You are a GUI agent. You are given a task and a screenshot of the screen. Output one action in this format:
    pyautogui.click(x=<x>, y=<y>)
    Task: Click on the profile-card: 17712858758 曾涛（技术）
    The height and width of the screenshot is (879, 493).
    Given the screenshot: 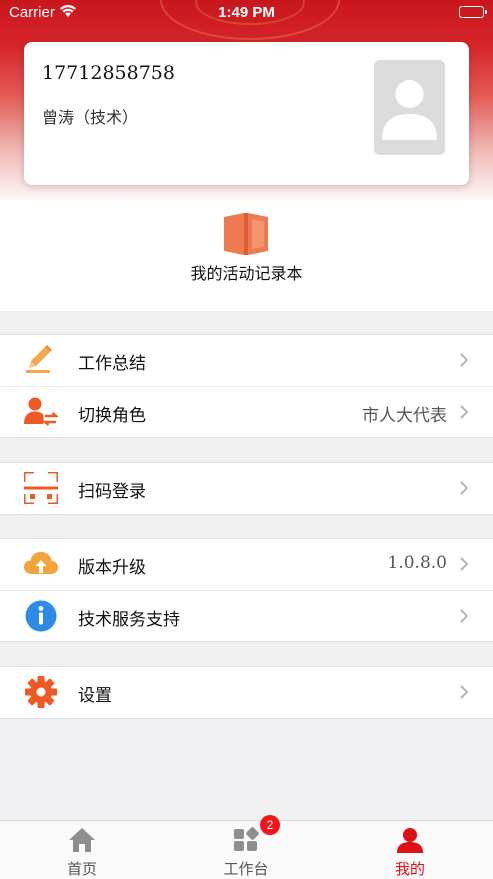 What is the action you would take?
    pyautogui.click(x=246, y=113)
    